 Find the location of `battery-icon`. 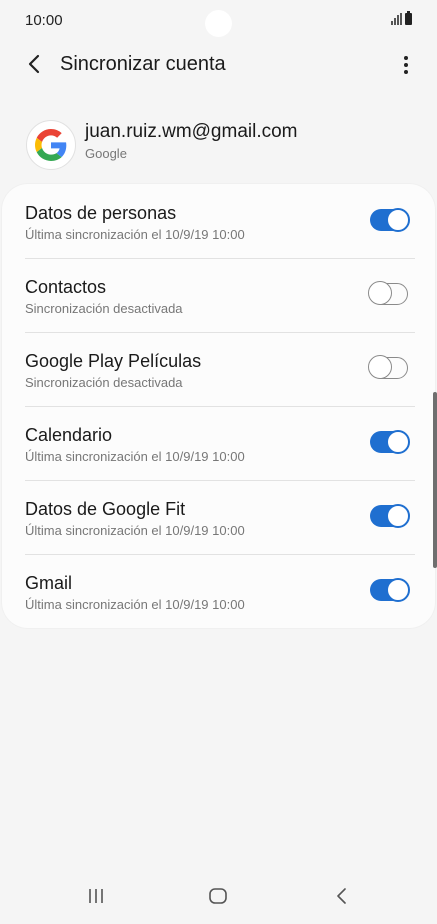

battery-icon is located at coordinates (408, 18).